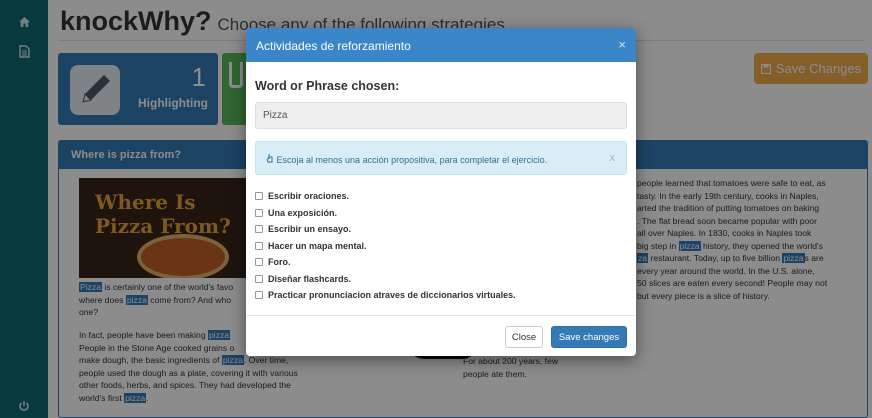 Image resolution: width=872 pixels, height=418 pixels. I want to click on option-escribir-oraciones: Escribir oraciones., so click(441, 196).